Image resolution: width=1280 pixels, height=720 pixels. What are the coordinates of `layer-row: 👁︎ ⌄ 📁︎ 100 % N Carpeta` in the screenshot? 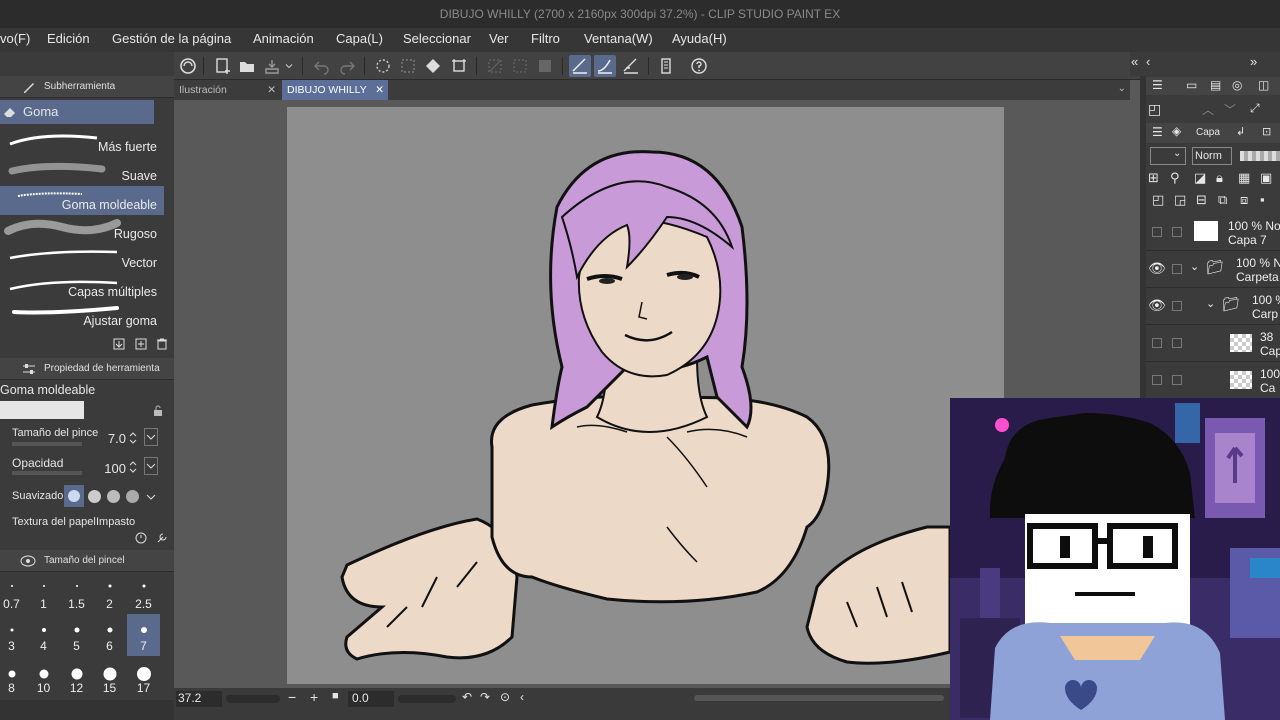 It's located at (1213, 270).